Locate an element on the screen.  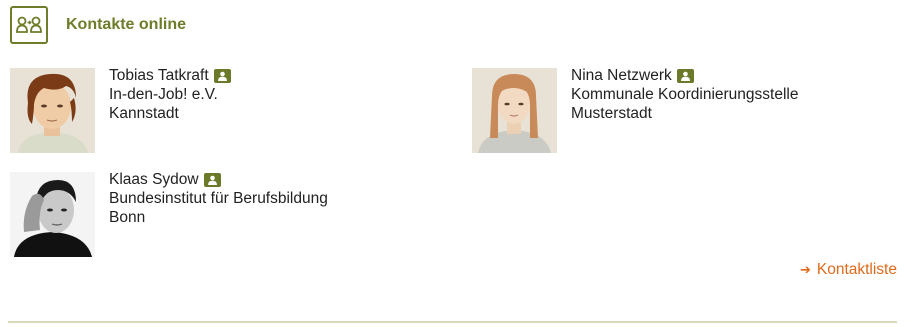
contact-list-label: Kontaktliste is located at coordinates (856, 269).